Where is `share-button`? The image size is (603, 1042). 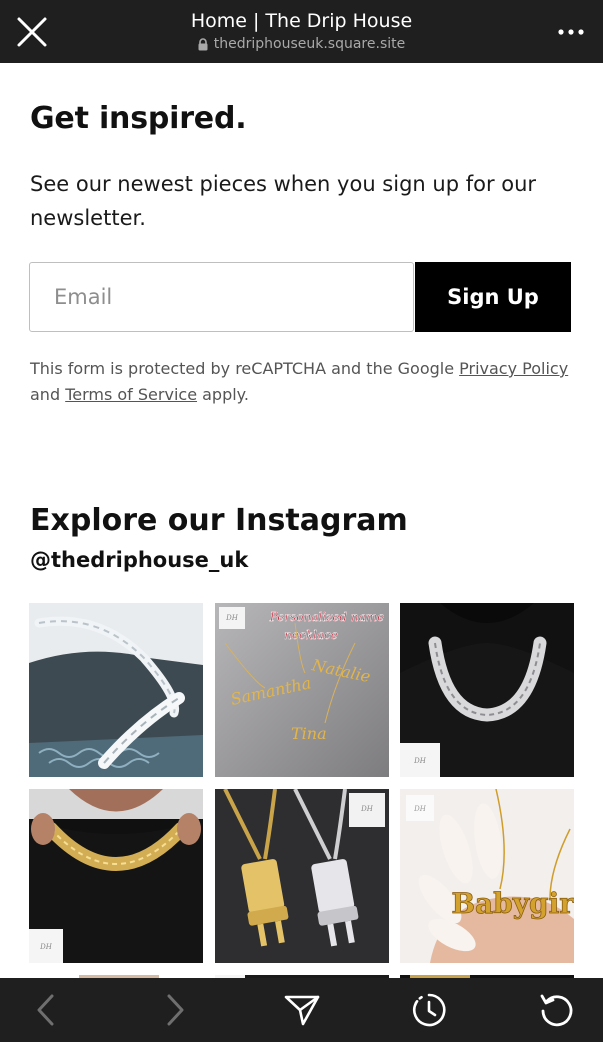
share-button is located at coordinates (302, 1010).